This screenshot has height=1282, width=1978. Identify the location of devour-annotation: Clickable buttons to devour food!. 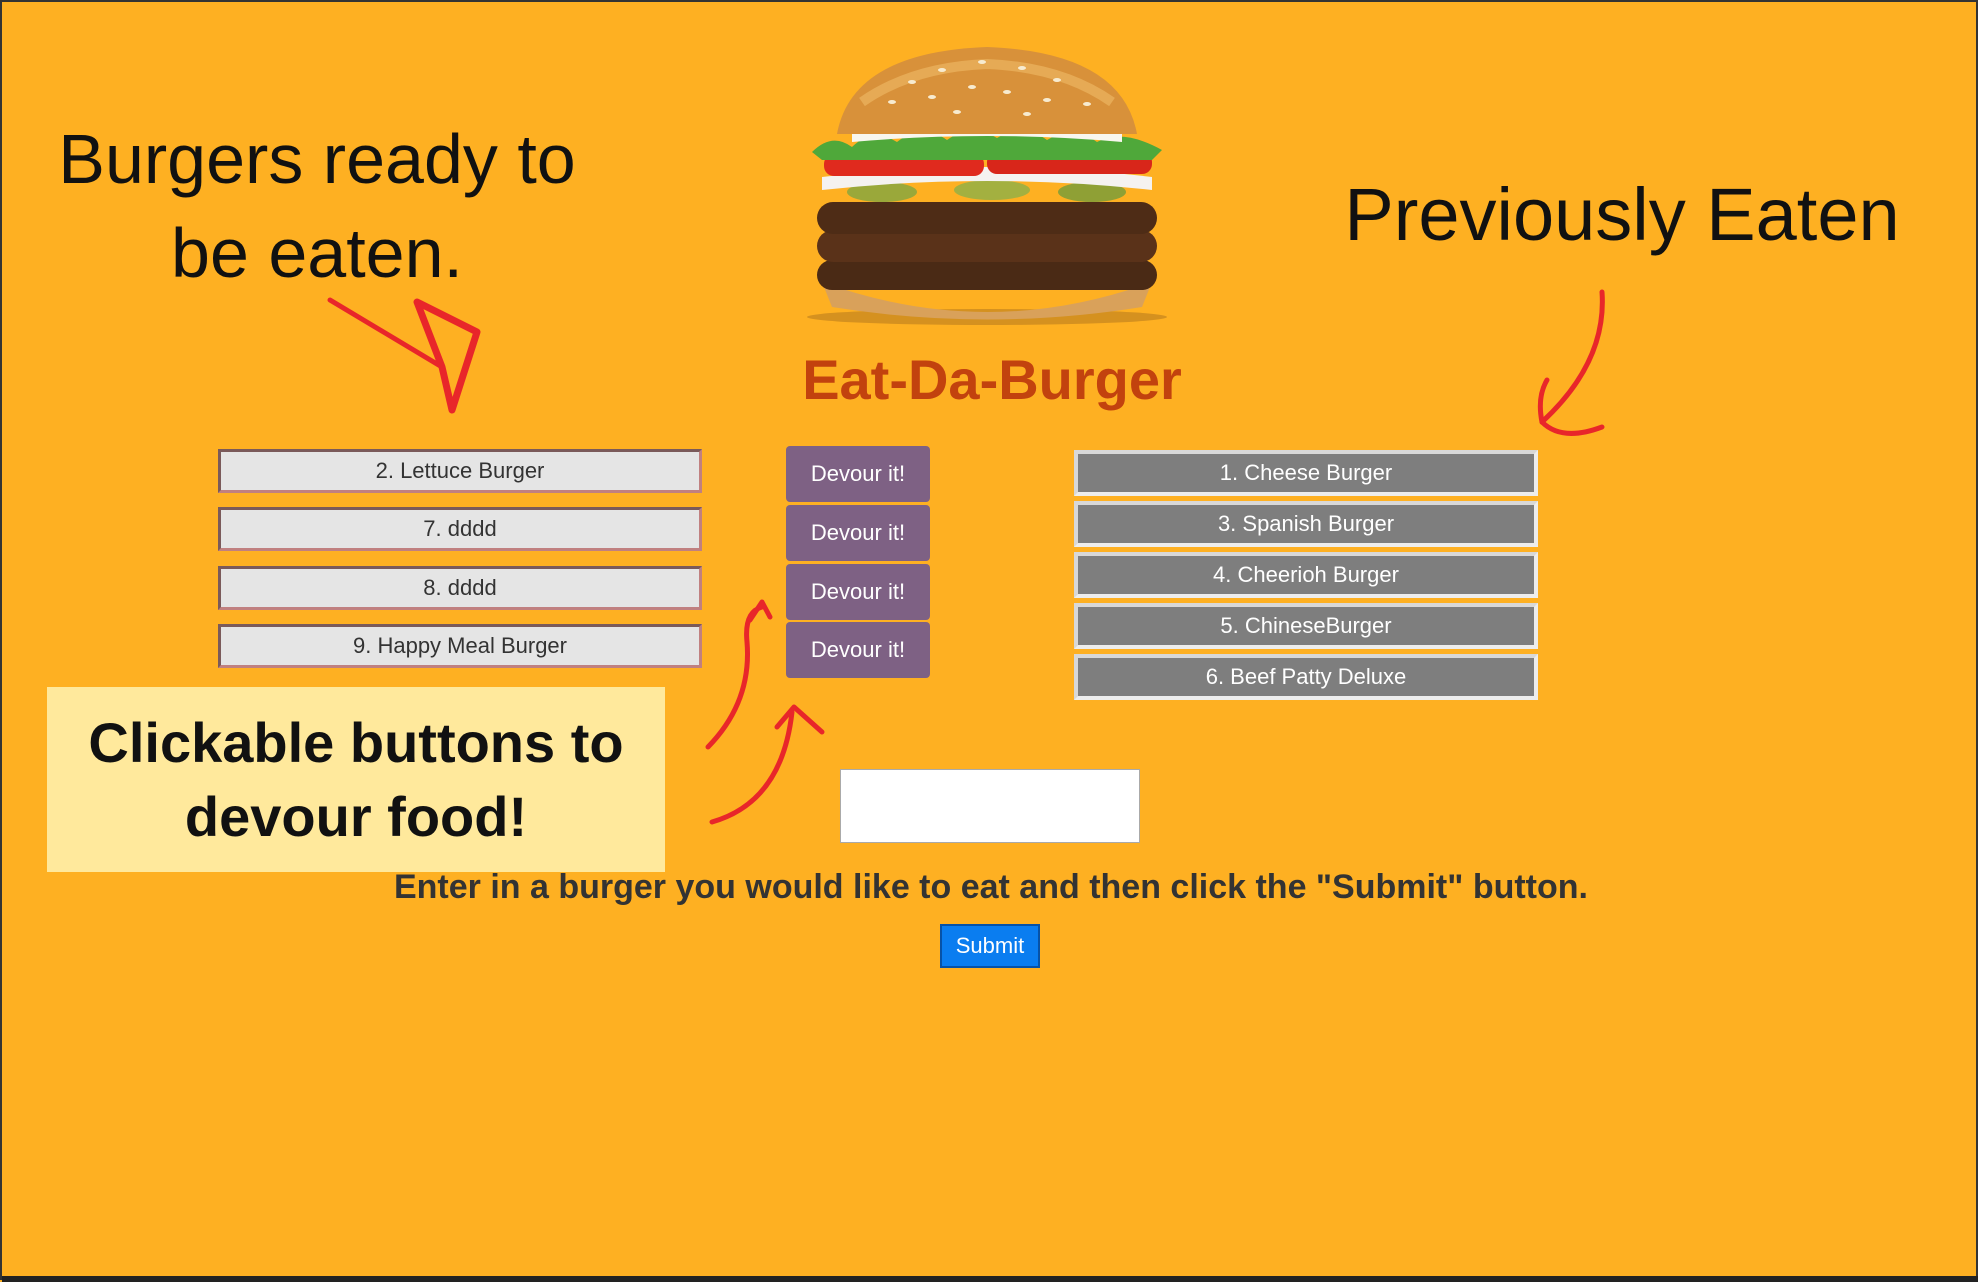
(356, 779).